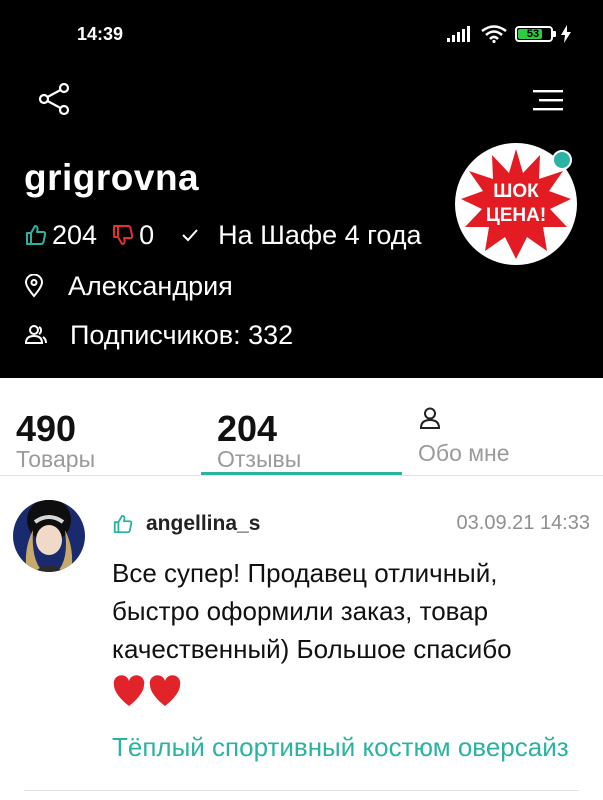 The image size is (603, 800). What do you see at coordinates (182, 334) in the screenshot?
I see `followers-count: Подписчиков: 332` at bounding box center [182, 334].